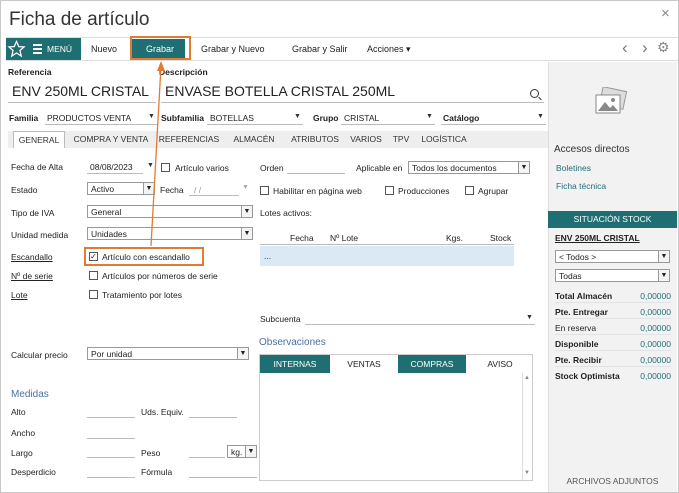 This screenshot has height=493, width=679. I want to click on uds-equiv-label: Uds. Equiv., so click(162, 412).